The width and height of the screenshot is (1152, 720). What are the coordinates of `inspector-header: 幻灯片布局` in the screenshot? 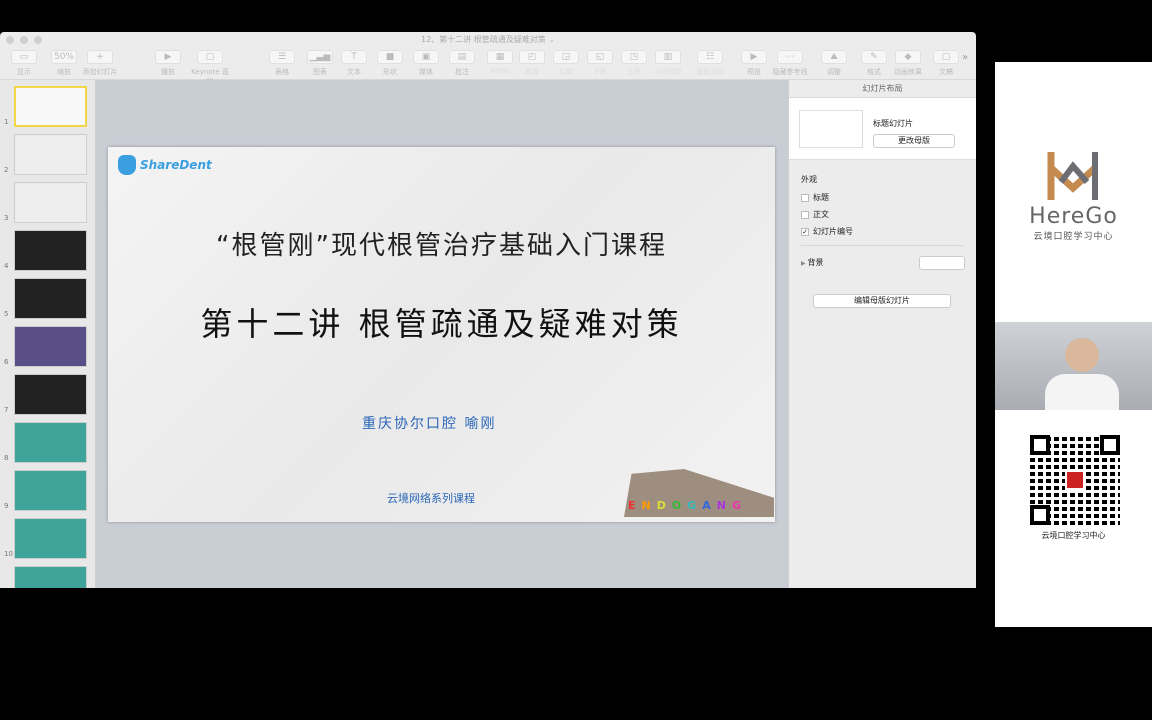 It's located at (882, 89).